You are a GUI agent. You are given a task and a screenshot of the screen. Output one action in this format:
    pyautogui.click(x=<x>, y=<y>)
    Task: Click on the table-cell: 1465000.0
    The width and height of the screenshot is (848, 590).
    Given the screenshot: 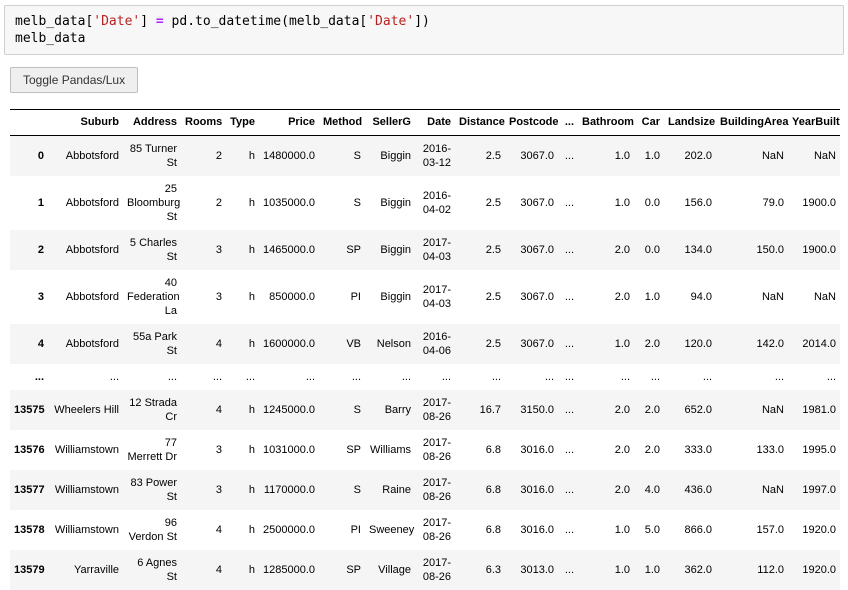 What is the action you would take?
    pyautogui.click(x=289, y=250)
    